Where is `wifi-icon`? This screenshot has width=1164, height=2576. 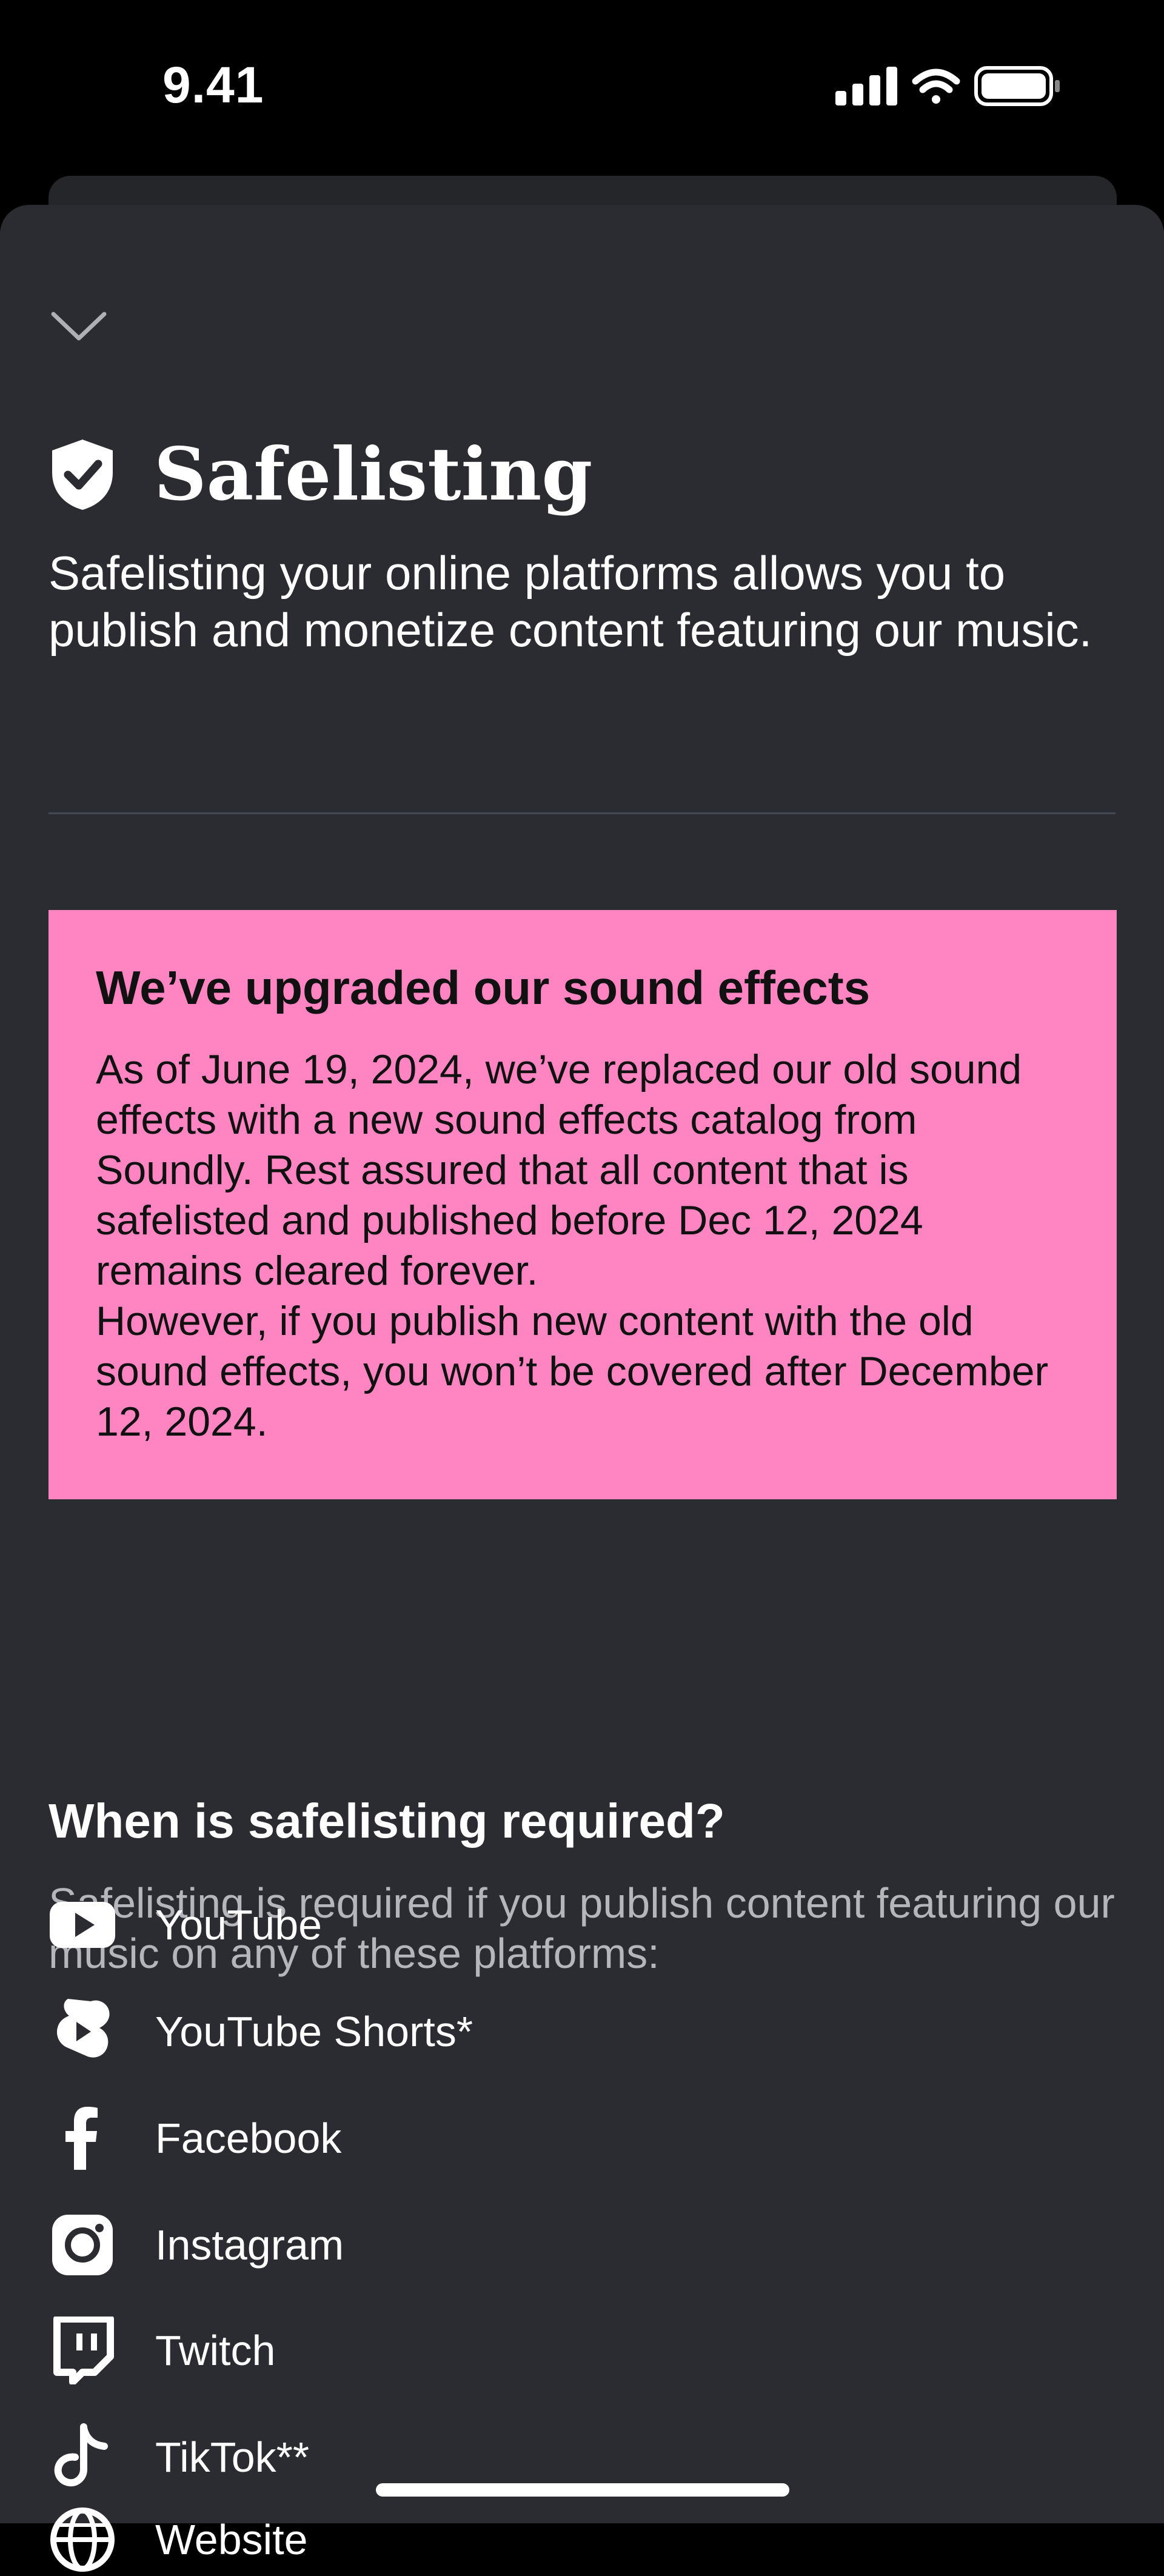
wifi-icon is located at coordinates (936, 86).